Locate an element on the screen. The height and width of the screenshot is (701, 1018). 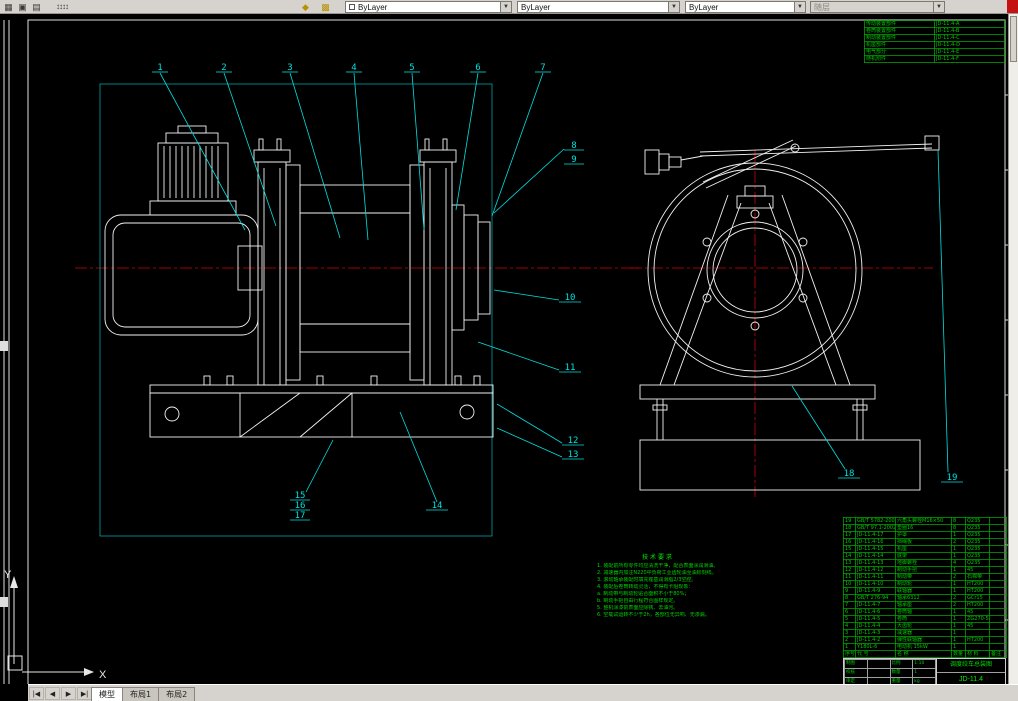
table-cell: GCr15 is located at coordinates (977, 598).